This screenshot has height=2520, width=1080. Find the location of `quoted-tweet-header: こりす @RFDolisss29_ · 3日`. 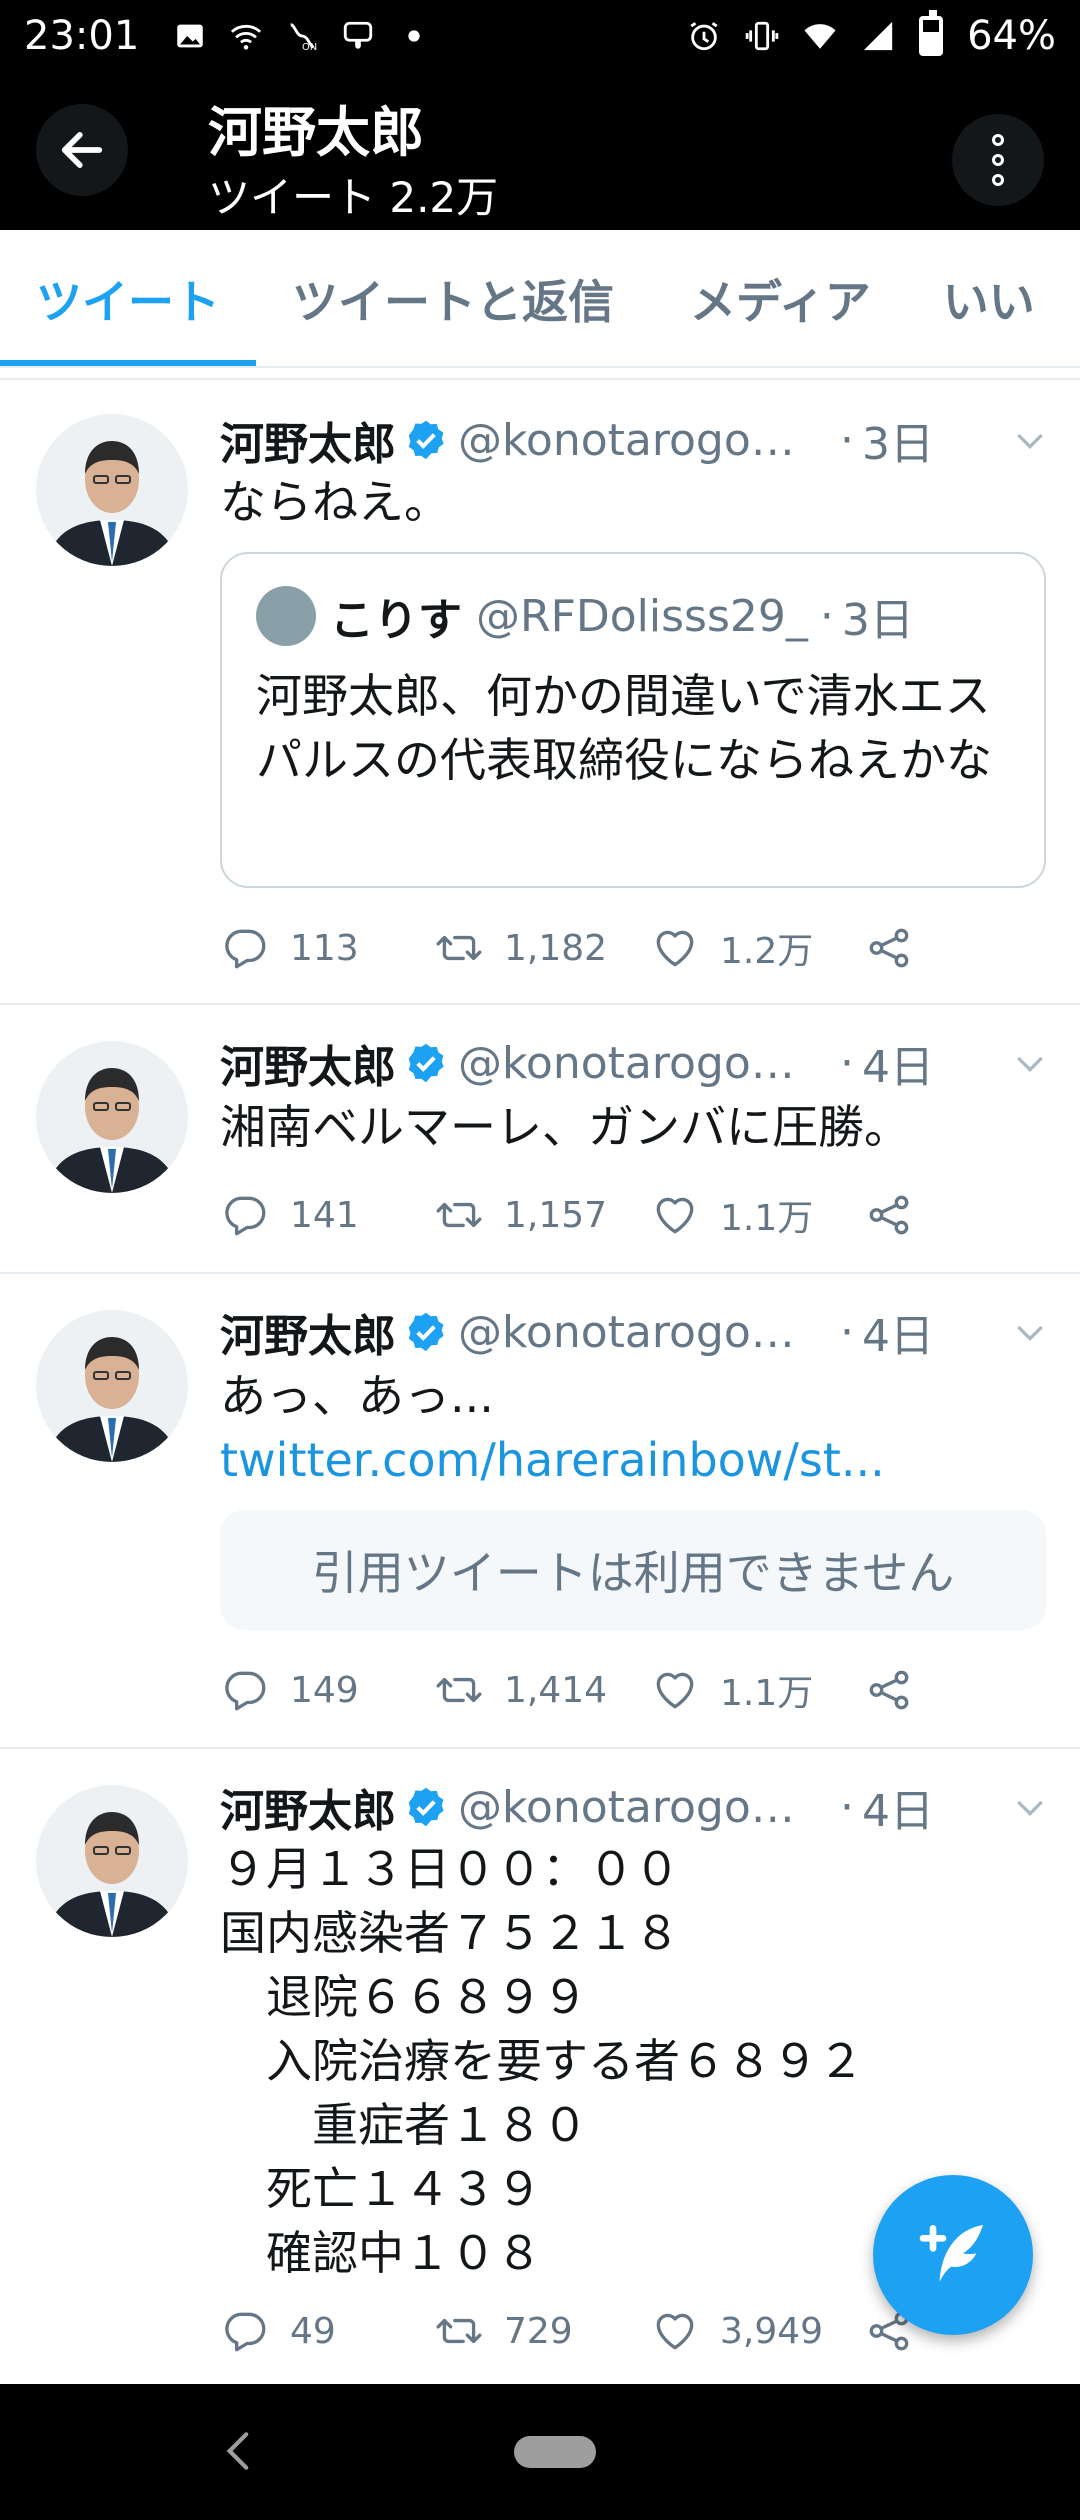

quoted-tweet-header: こりす @RFDolisss29_ · 3日 is located at coordinates (585, 616).